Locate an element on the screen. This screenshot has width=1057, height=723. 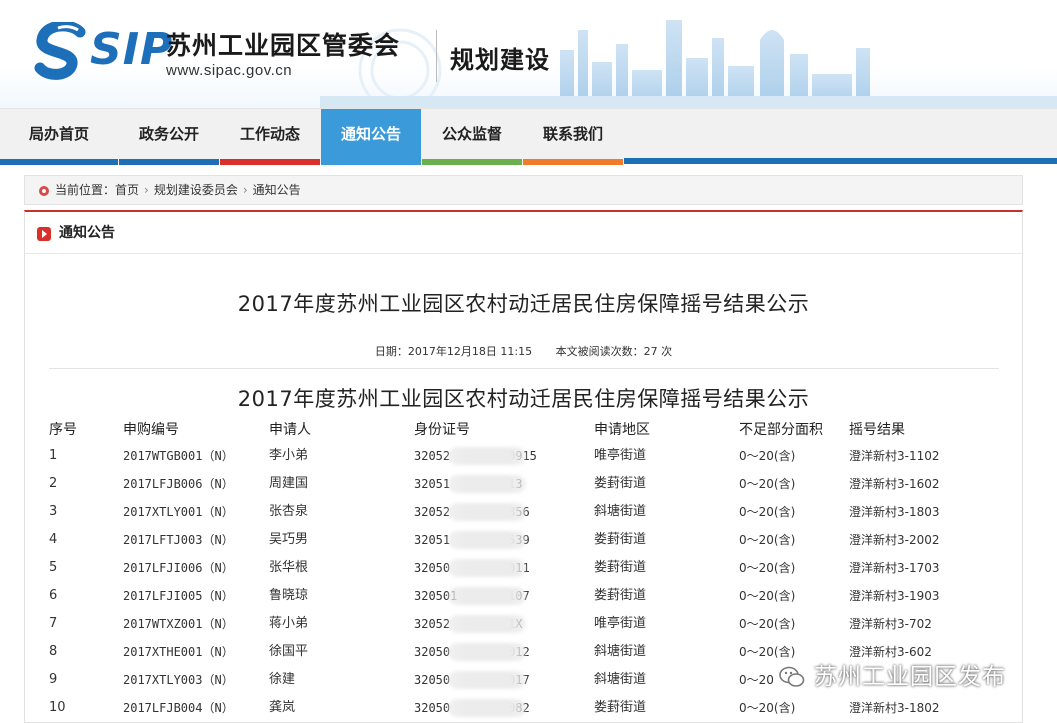
article-date: 日期：2017年12月18日 11:15 is located at coordinates (453, 351).